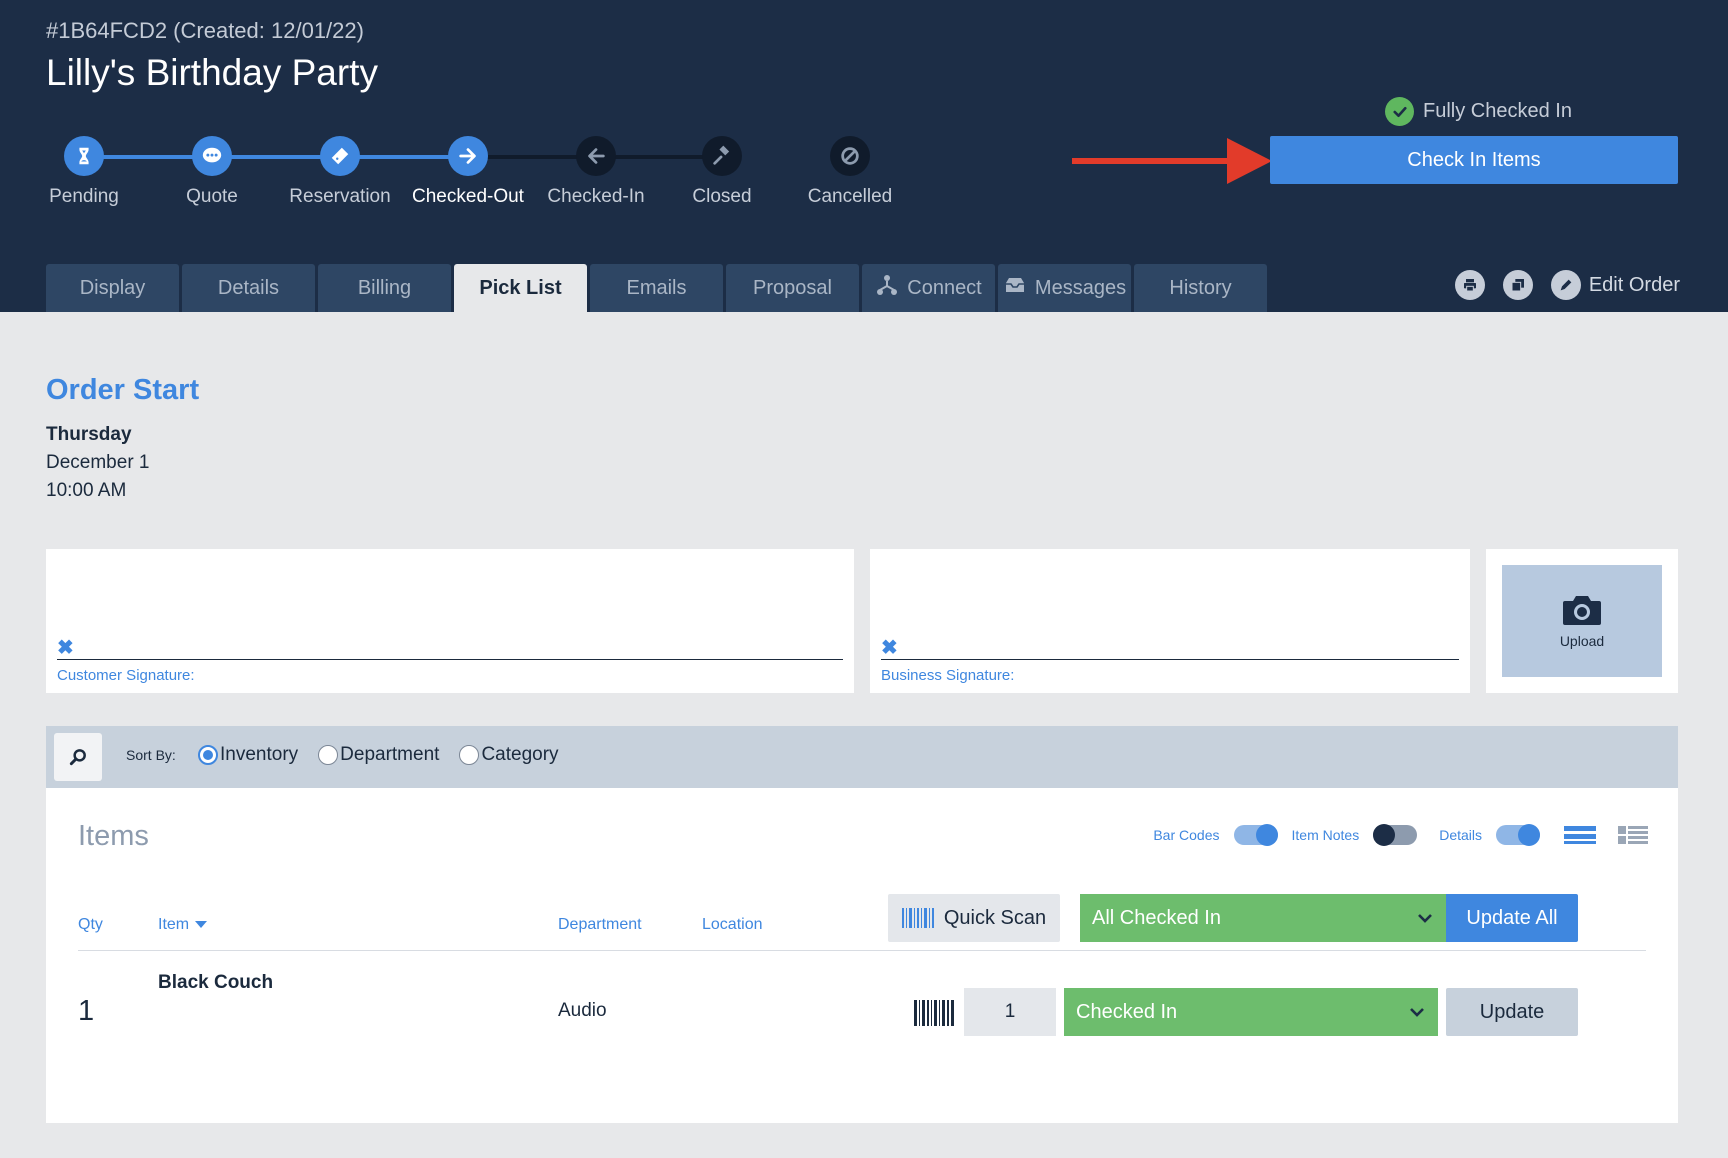 Image resolution: width=1728 pixels, height=1158 pixels. Describe the element at coordinates (468, 196) in the screenshot. I see `step-label: Checked-Out` at that location.